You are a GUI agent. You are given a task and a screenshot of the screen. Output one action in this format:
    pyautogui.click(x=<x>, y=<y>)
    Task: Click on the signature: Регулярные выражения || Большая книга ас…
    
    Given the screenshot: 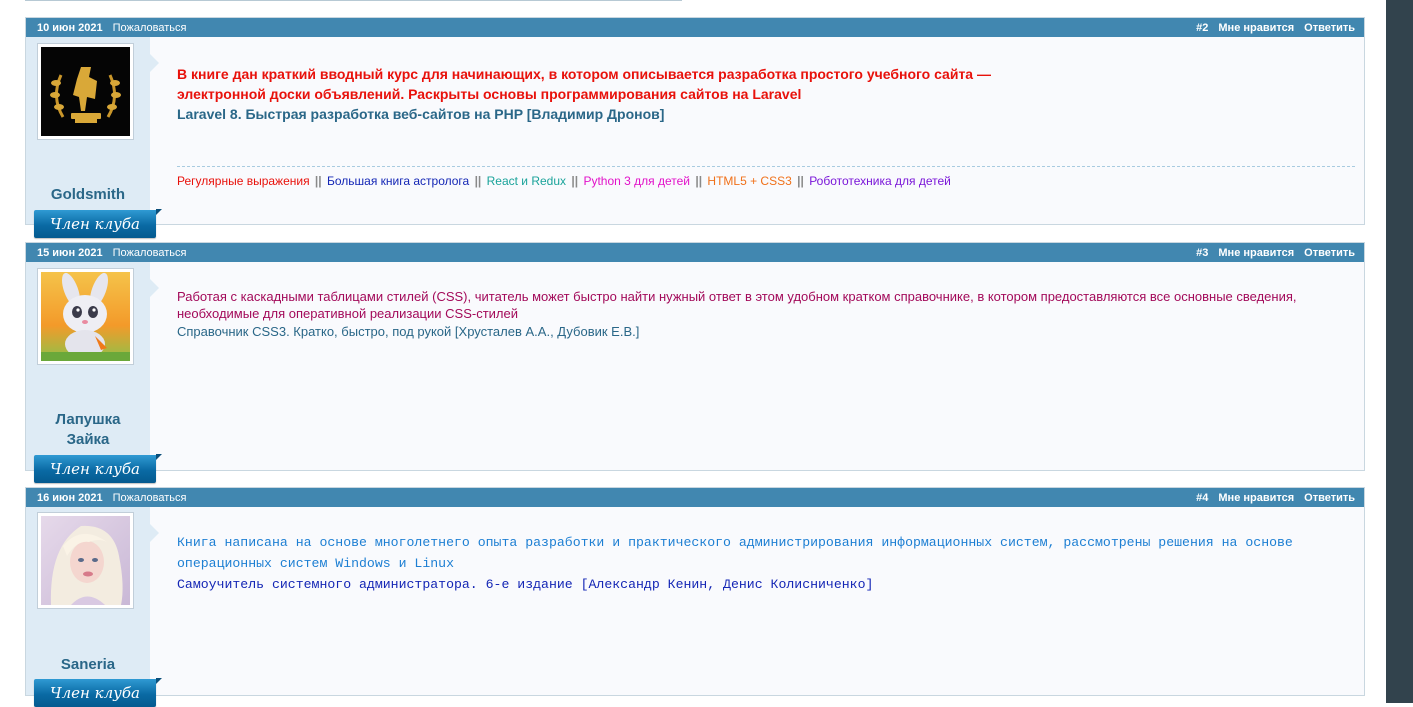 What is the action you would take?
    pyautogui.click(x=766, y=177)
    